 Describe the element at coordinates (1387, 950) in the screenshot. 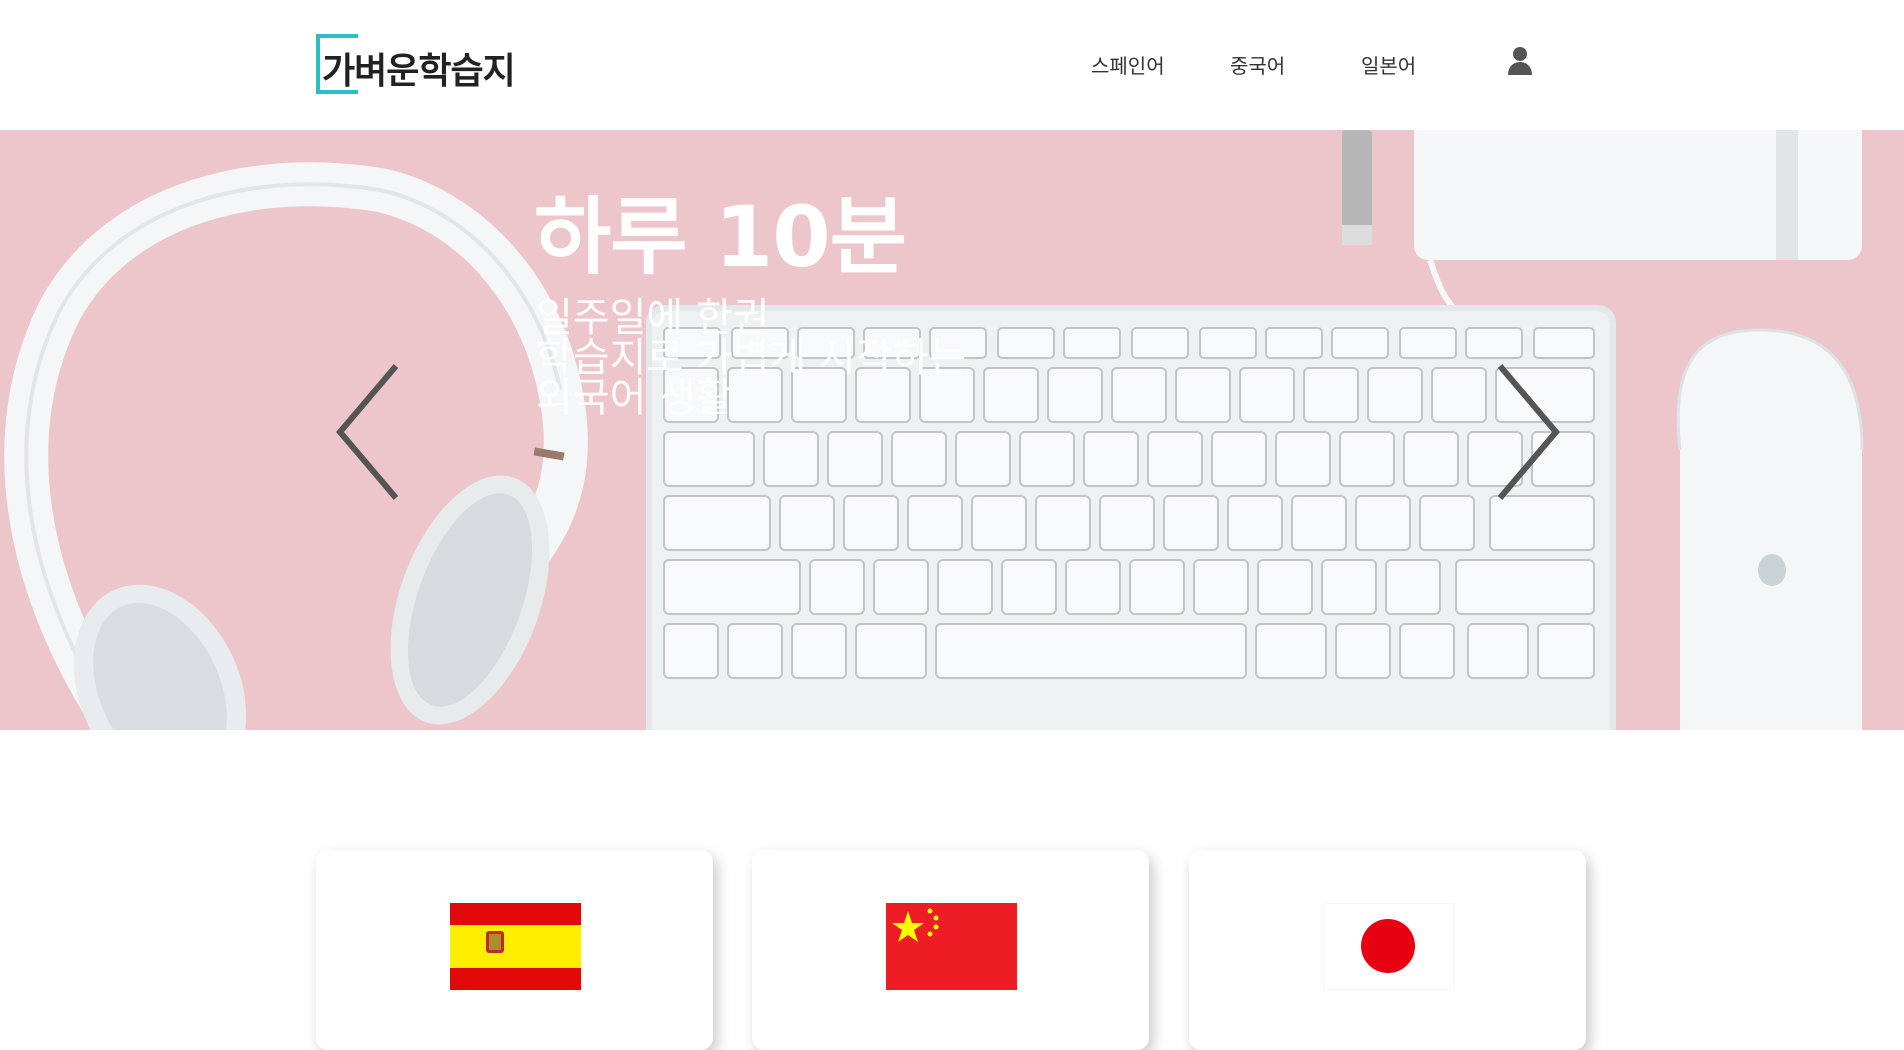

I see `japanese-card` at that location.